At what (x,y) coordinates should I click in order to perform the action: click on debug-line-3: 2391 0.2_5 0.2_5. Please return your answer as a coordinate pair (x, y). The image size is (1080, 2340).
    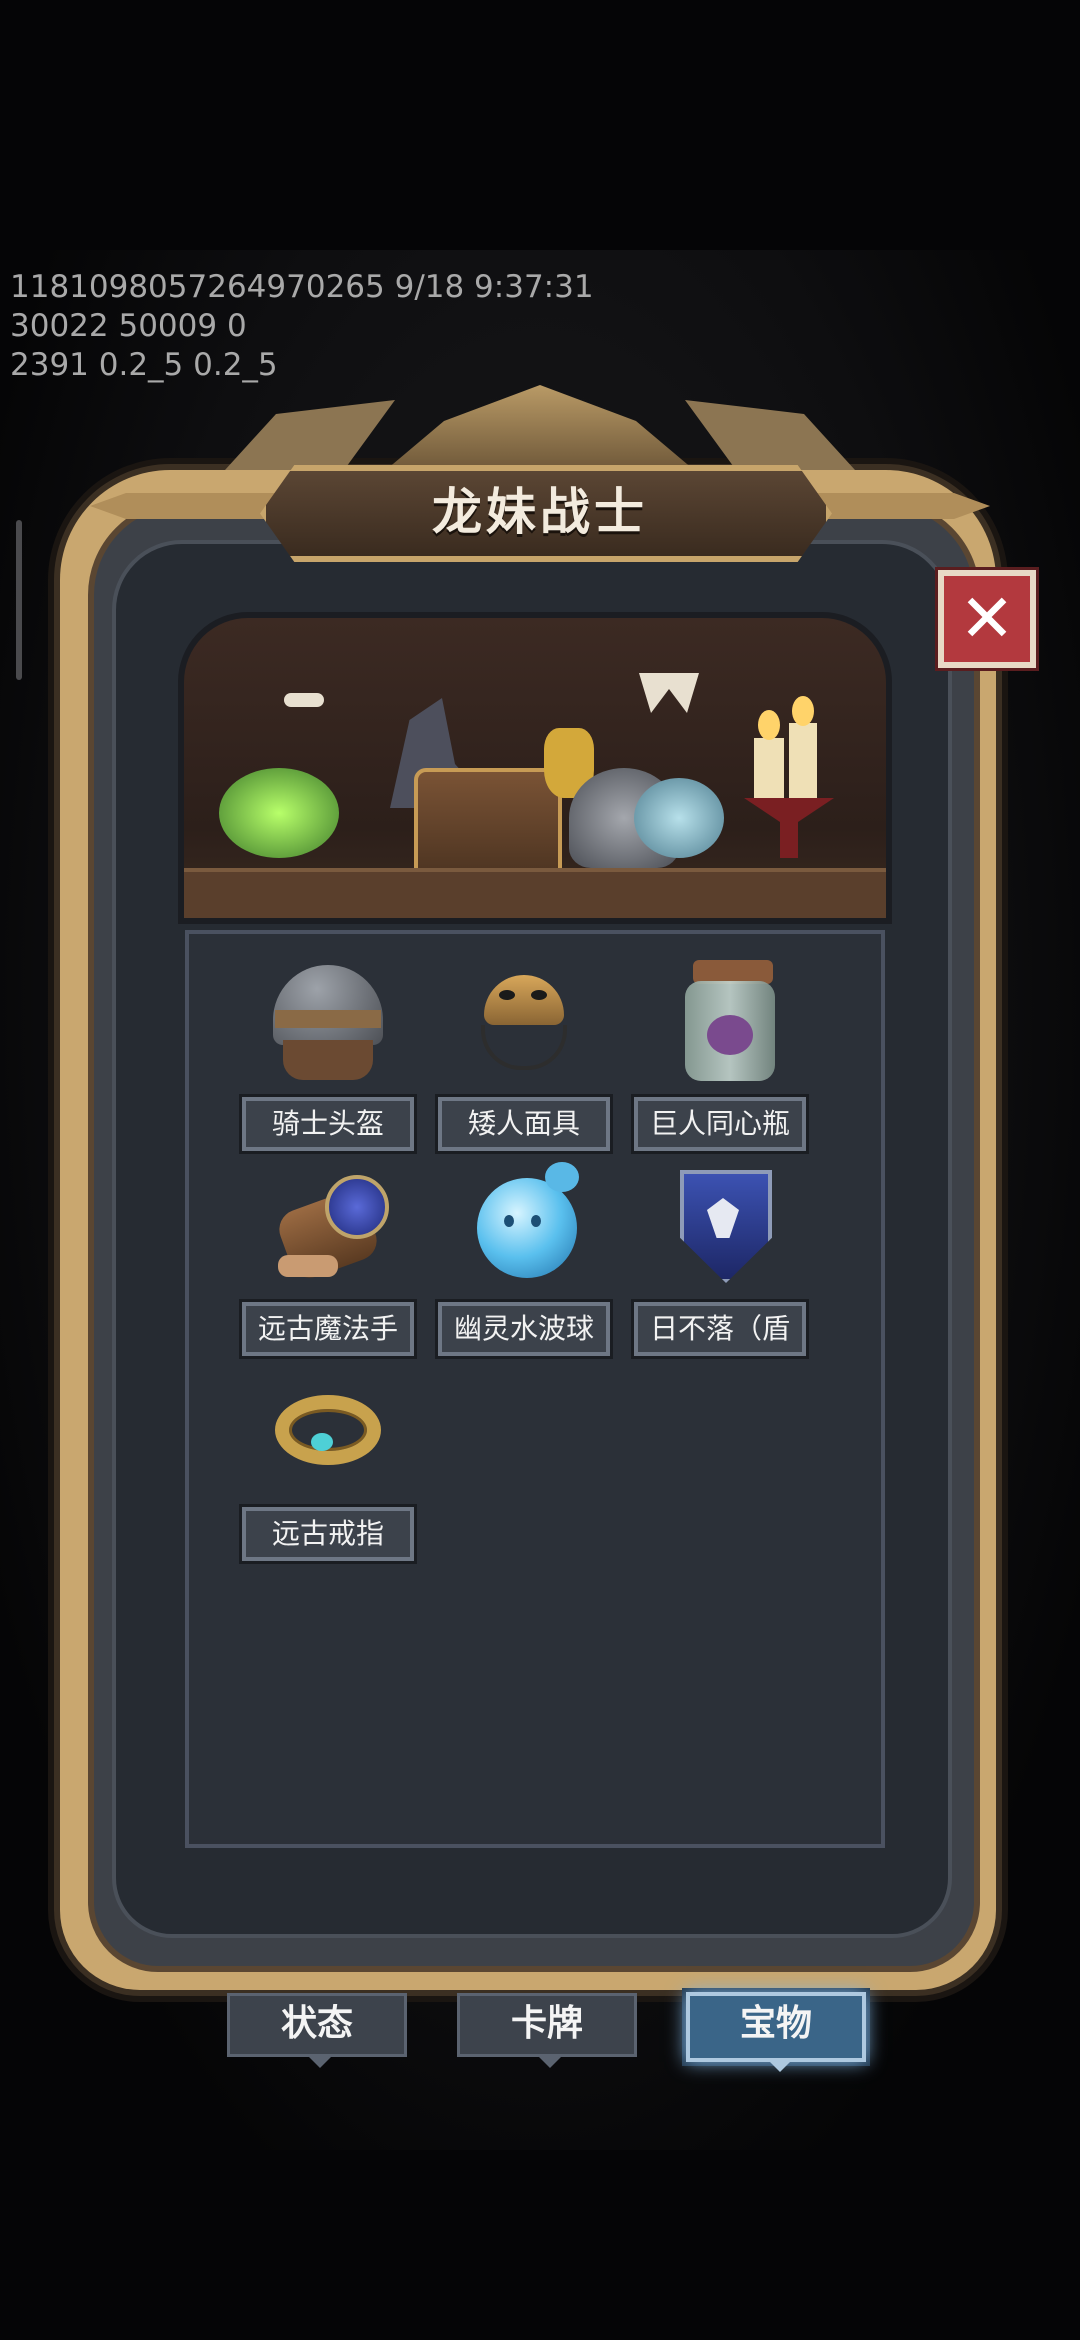
    Looking at the image, I should click on (144, 365).